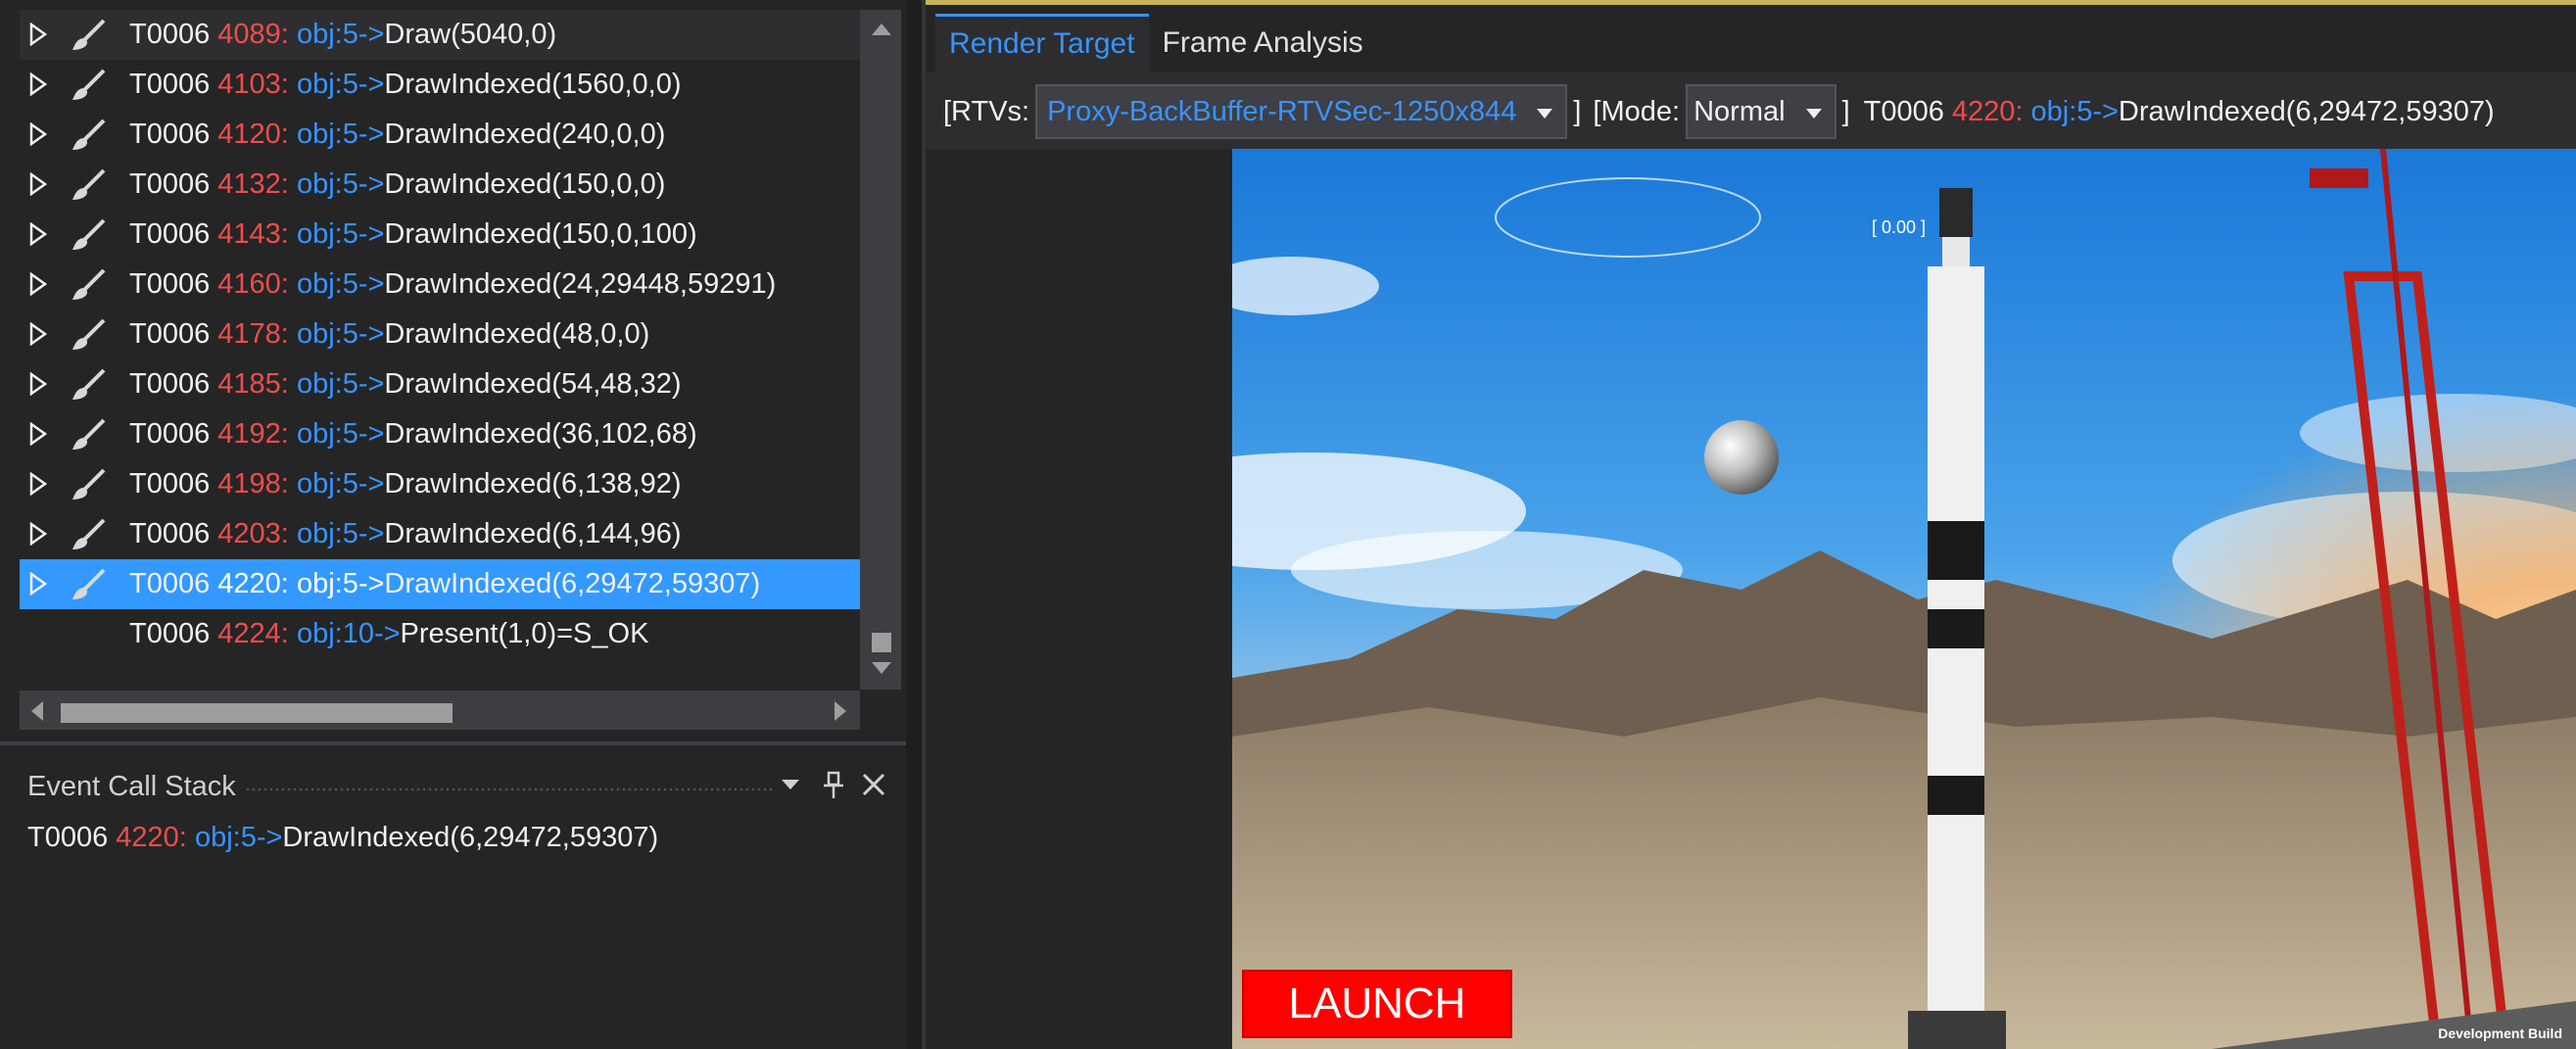 This screenshot has height=1049, width=2576. I want to click on rtv-select: Proxy-BackBuffer-RTVSec-1250x844, so click(1302, 111).